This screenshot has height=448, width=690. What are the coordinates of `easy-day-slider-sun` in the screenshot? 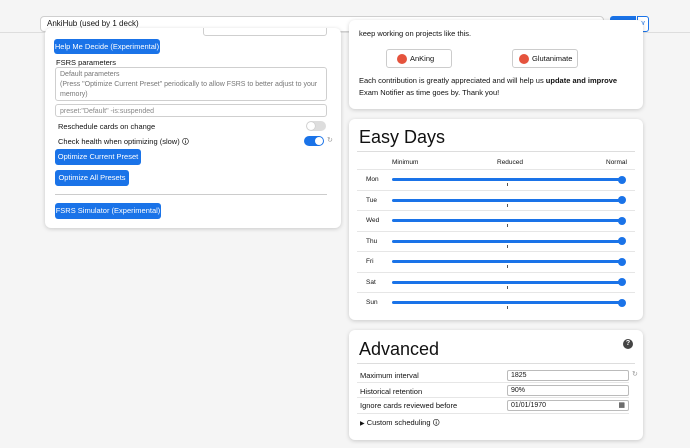 It's located at (507, 302).